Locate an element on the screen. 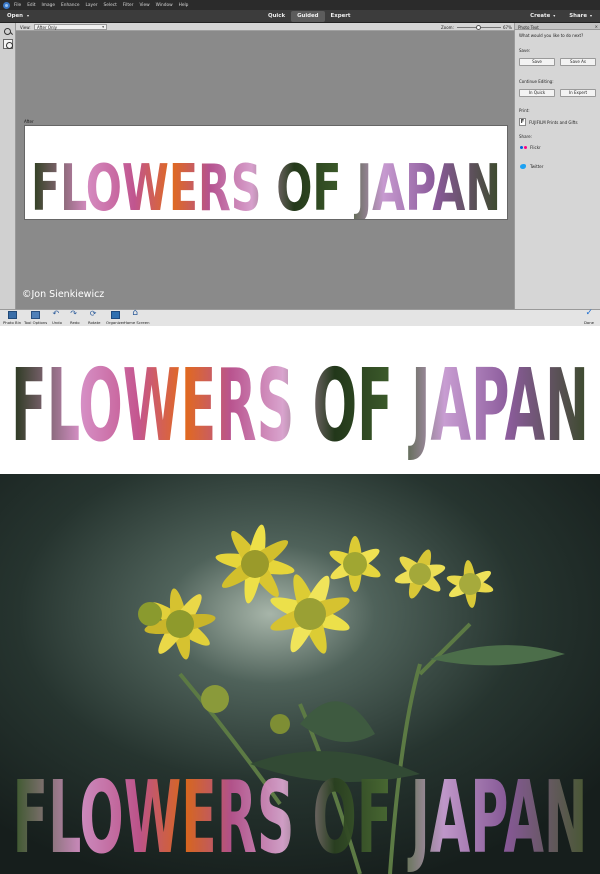 The height and width of the screenshot is (874, 600). view-select: After Only ▾ is located at coordinates (70, 27).